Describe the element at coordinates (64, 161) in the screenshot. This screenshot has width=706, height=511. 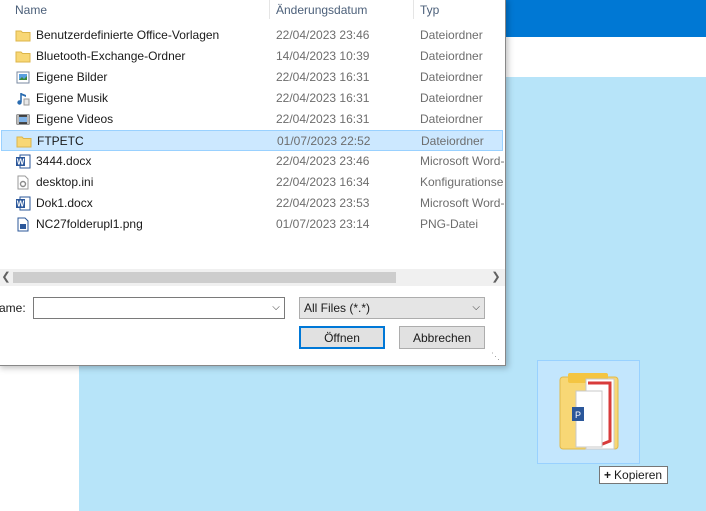
I see `file-name: 3444.docx` at that location.